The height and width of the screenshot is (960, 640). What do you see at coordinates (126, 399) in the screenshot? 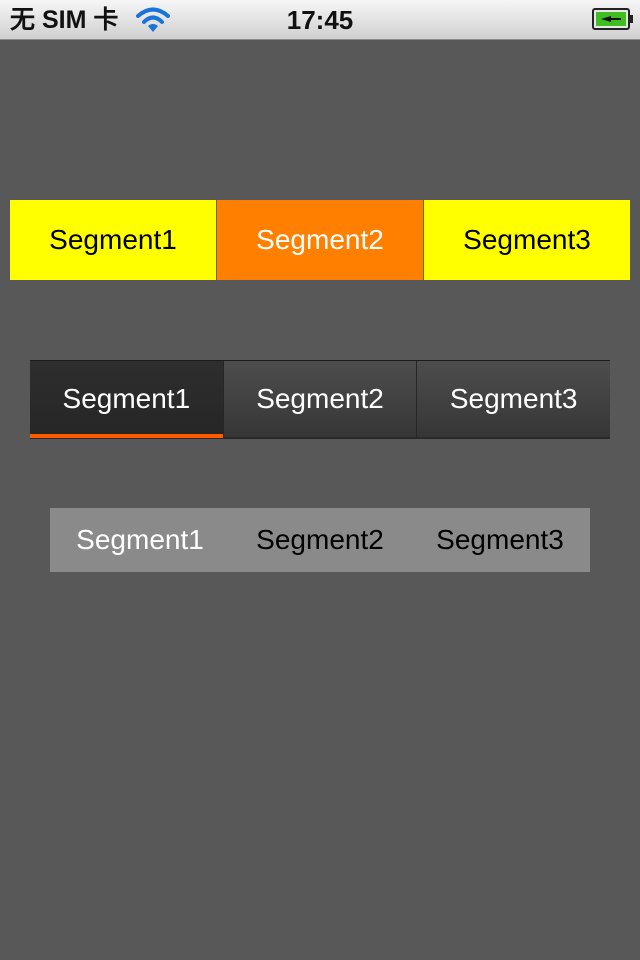
I see `dark-segment-1: Segment1` at bounding box center [126, 399].